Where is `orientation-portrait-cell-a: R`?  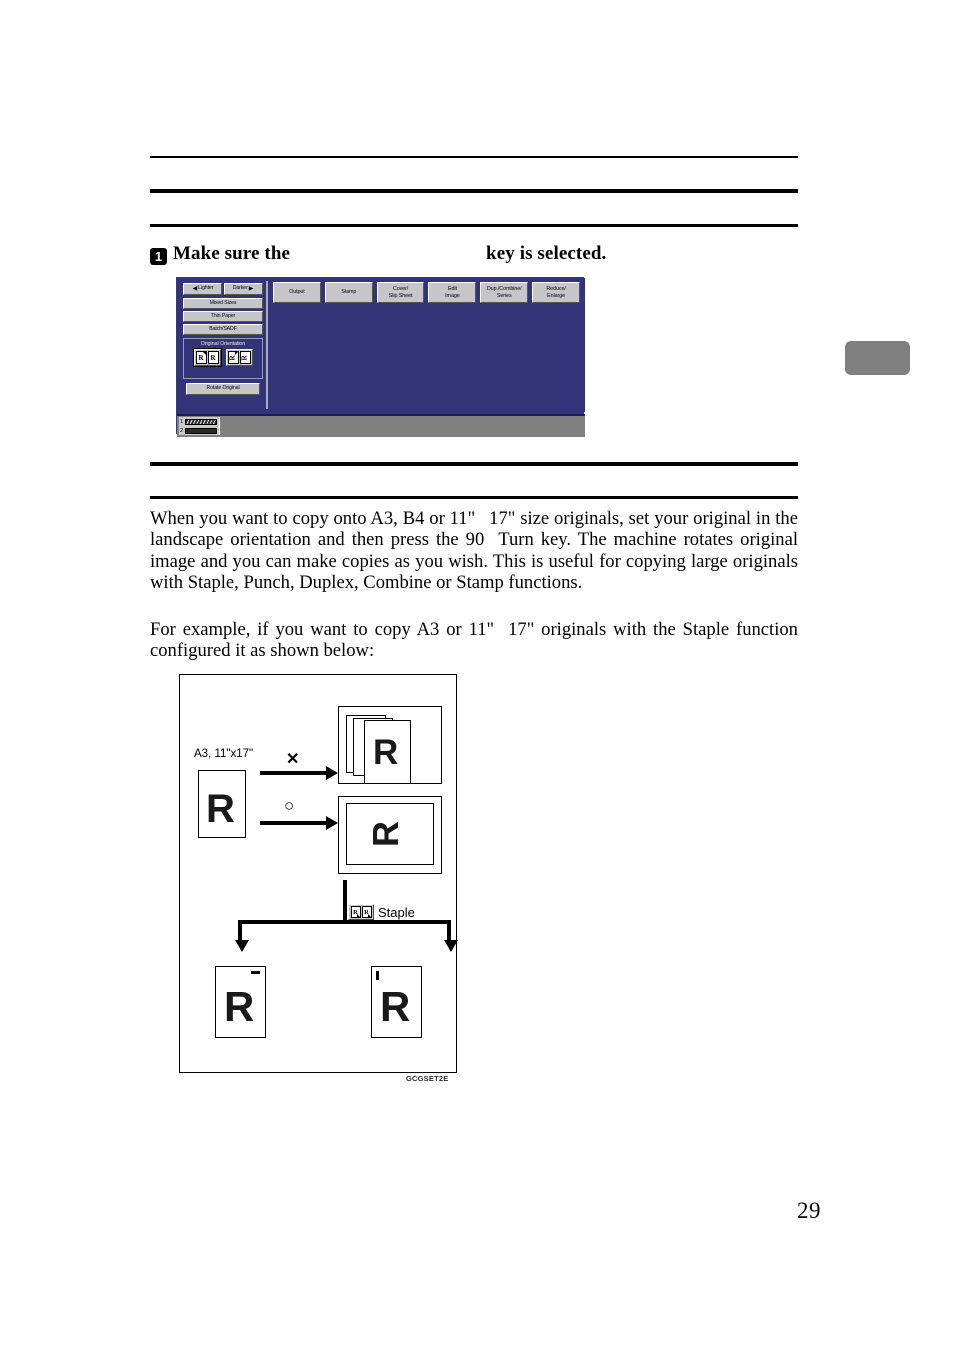
orientation-portrait-cell-a: R is located at coordinates (201, 357).